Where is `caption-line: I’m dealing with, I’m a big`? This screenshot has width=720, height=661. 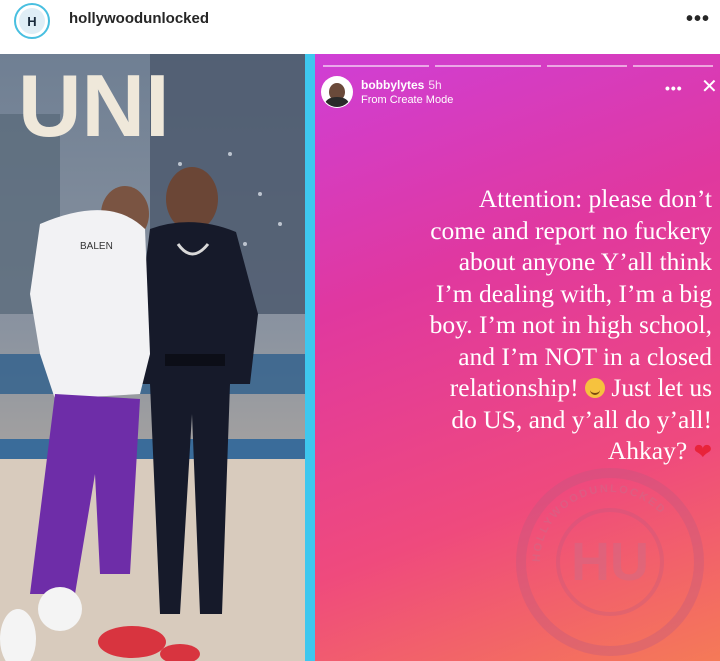
caption-line: I’m dealing with, I’m a big is located at coordinates (573, 293).